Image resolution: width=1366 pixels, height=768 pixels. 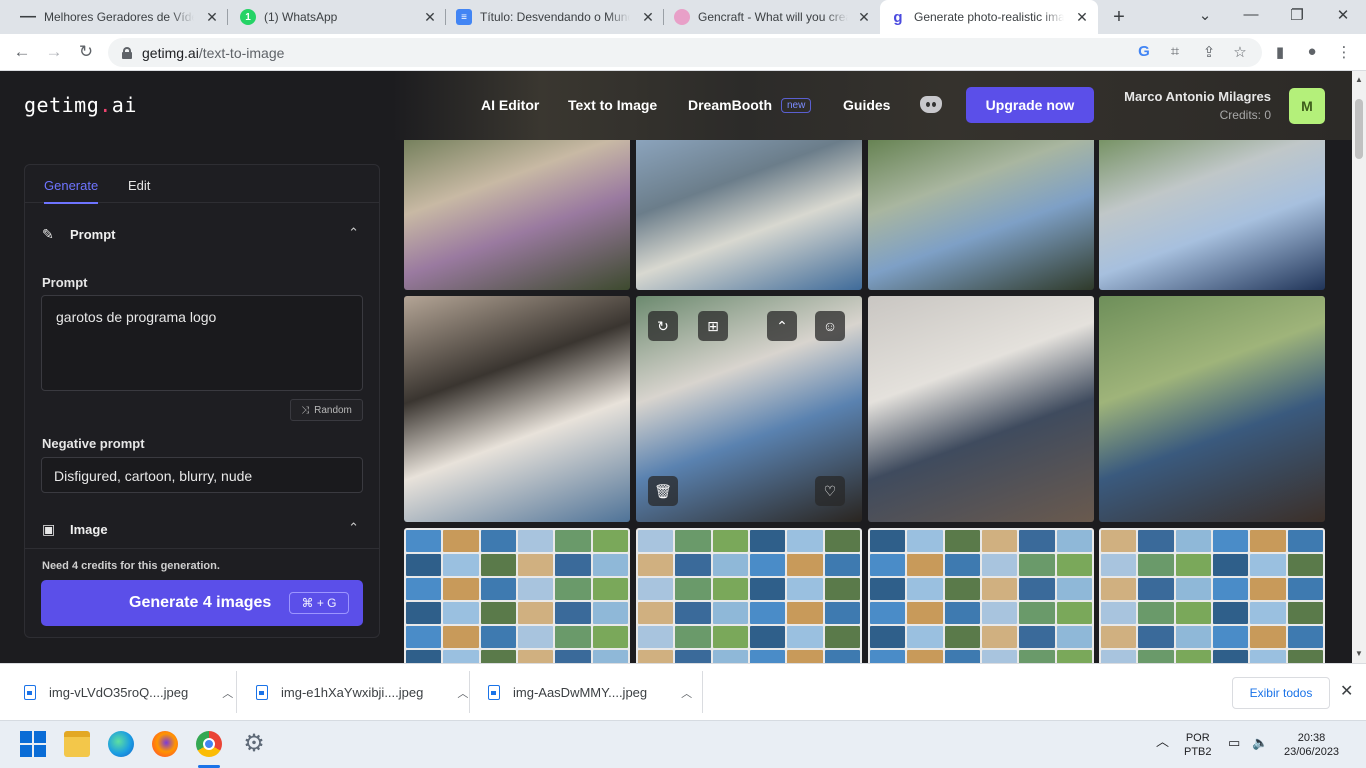 What do you see at coordinates (1030, 105) in the screenshot?
I see `upgrade-button: Upgrade now` at bounding box center [1030, 105].